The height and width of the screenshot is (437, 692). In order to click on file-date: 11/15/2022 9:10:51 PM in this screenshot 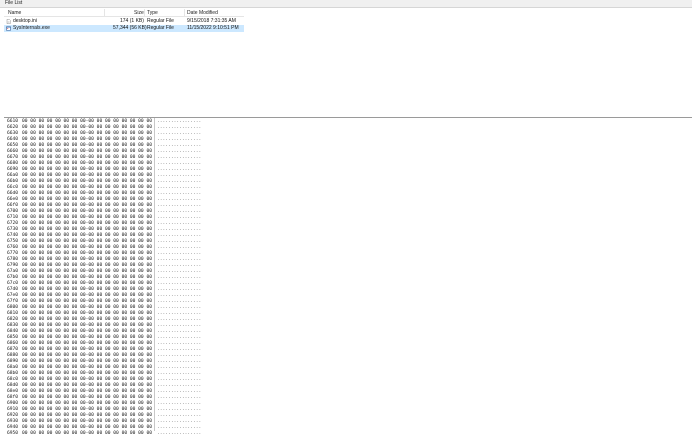, I will do `click(213, 28)`.